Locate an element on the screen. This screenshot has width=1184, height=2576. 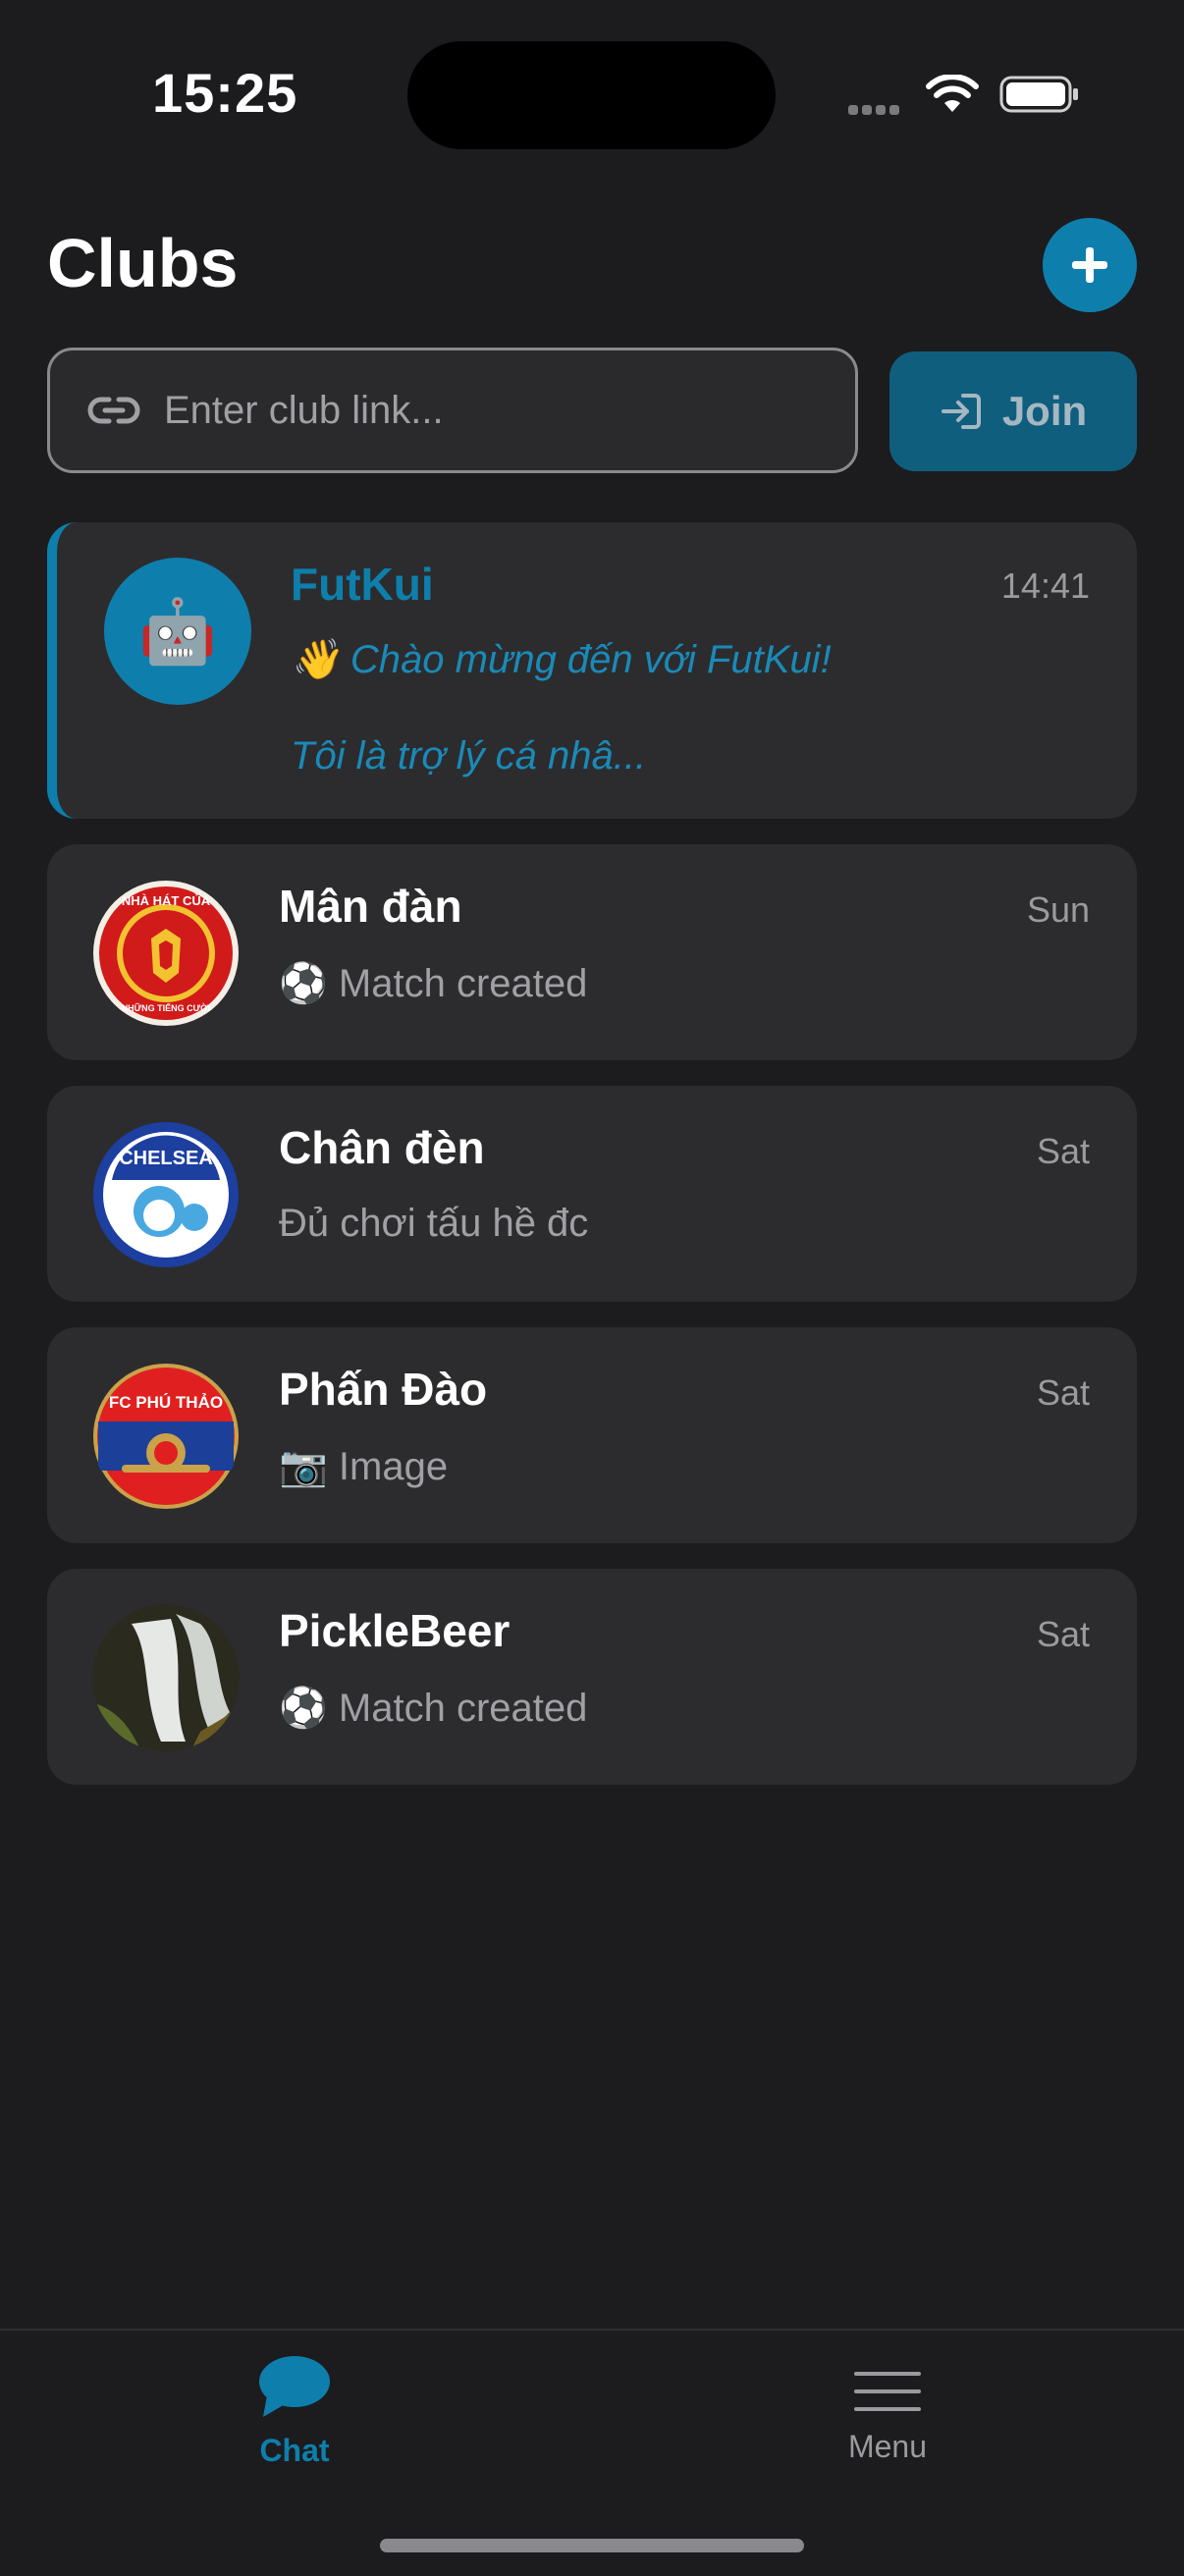
robot-avatar: 🤖 is located at coordinates (177, 631).